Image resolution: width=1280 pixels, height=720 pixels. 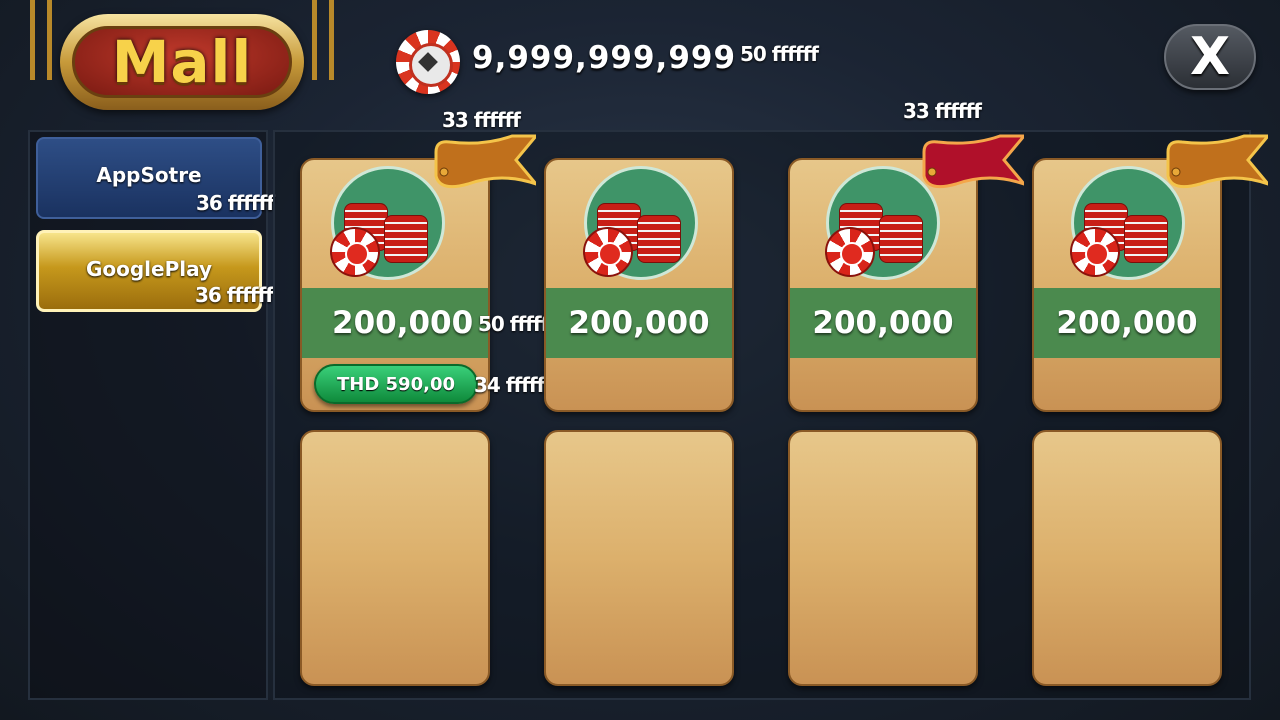 What do you see at coordinates (779, 54) in the screenshot?
I see `balance-debug-label: 50 ffffff` at bounding box center [779, 54].